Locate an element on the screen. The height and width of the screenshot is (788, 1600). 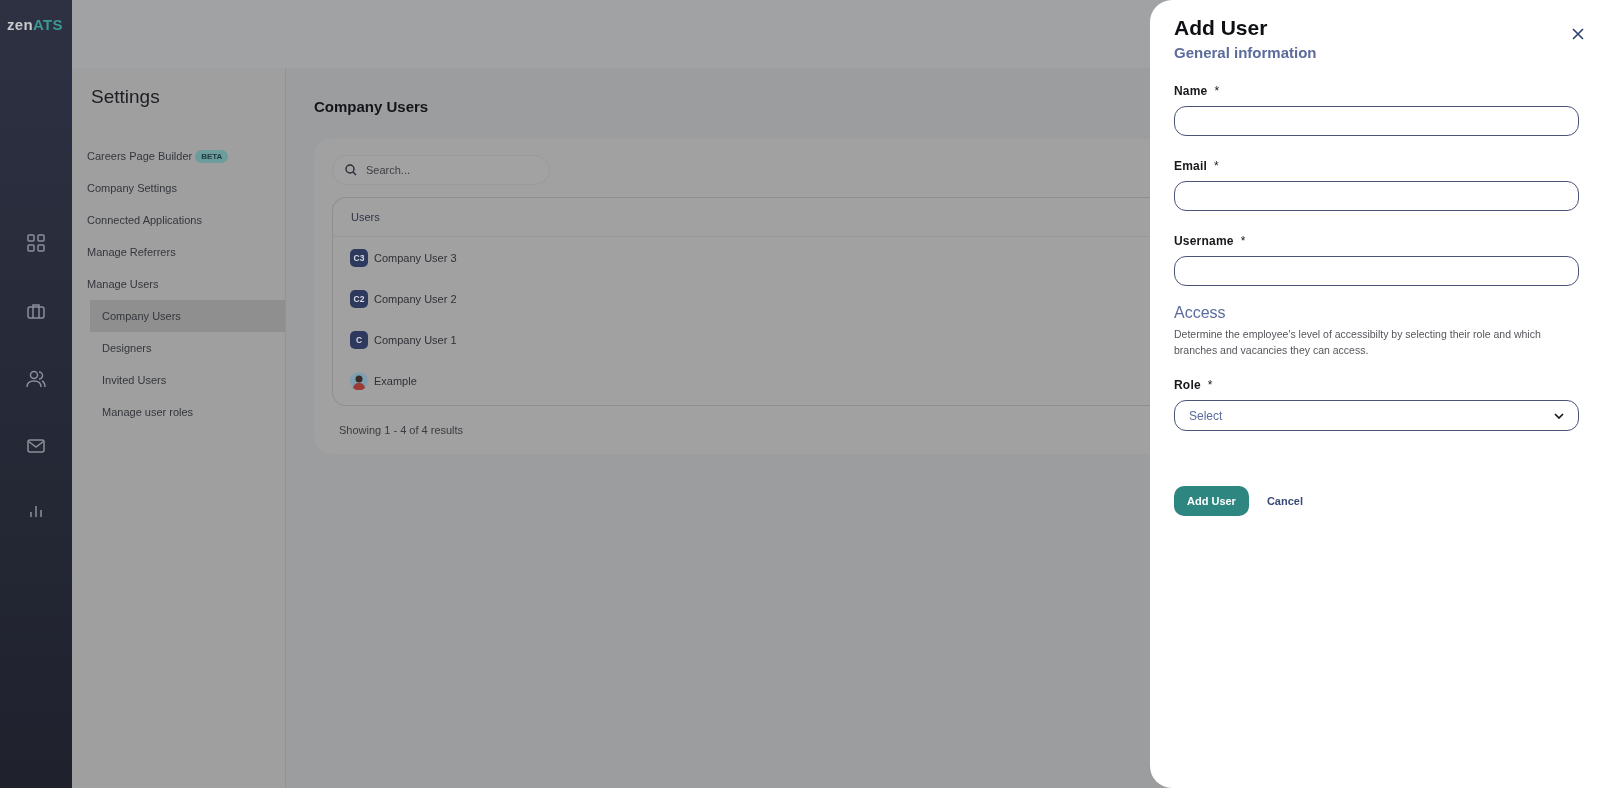
cancel-button: Cancel is located at coordinates (1284, 501).